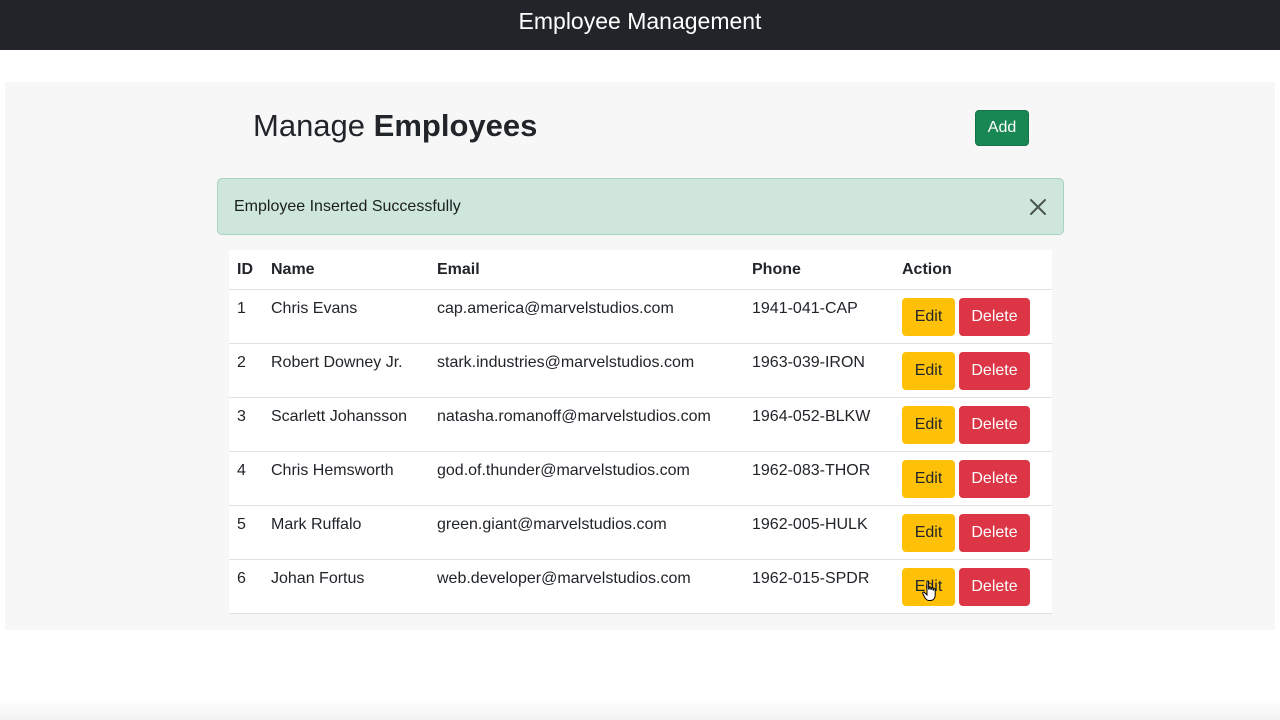 This screenshot has width=1280, height=720. What do you see at coordinates (246, 270) in the screenshot?
I see `column-header-id: ID` at bounding box center [246, 270].